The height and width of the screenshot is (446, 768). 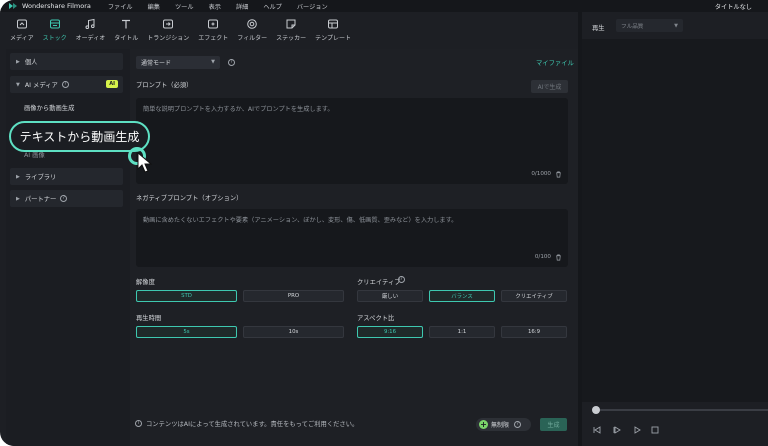 I want to click on tab-audio: オーディオ, so click(x=90, y=27).